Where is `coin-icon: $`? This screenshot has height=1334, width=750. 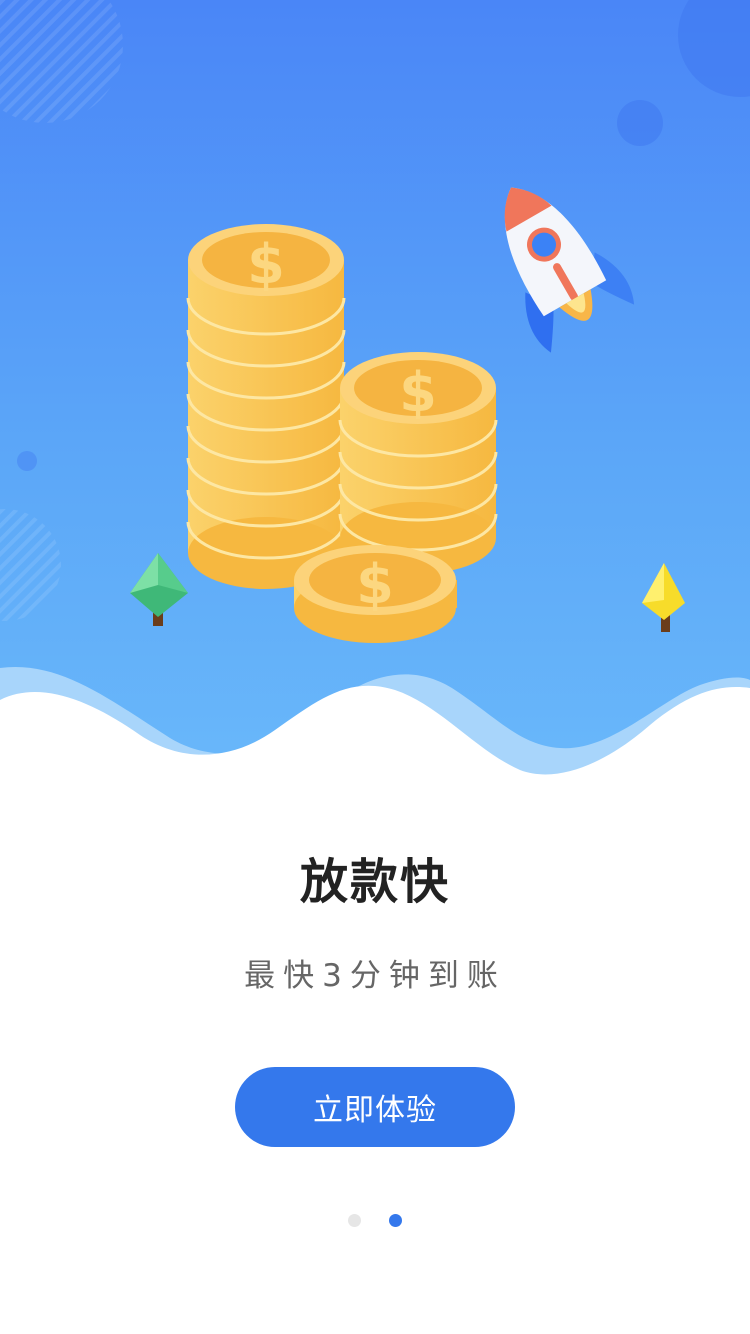 coin-icon: $ is located at coordinates (375, 594).